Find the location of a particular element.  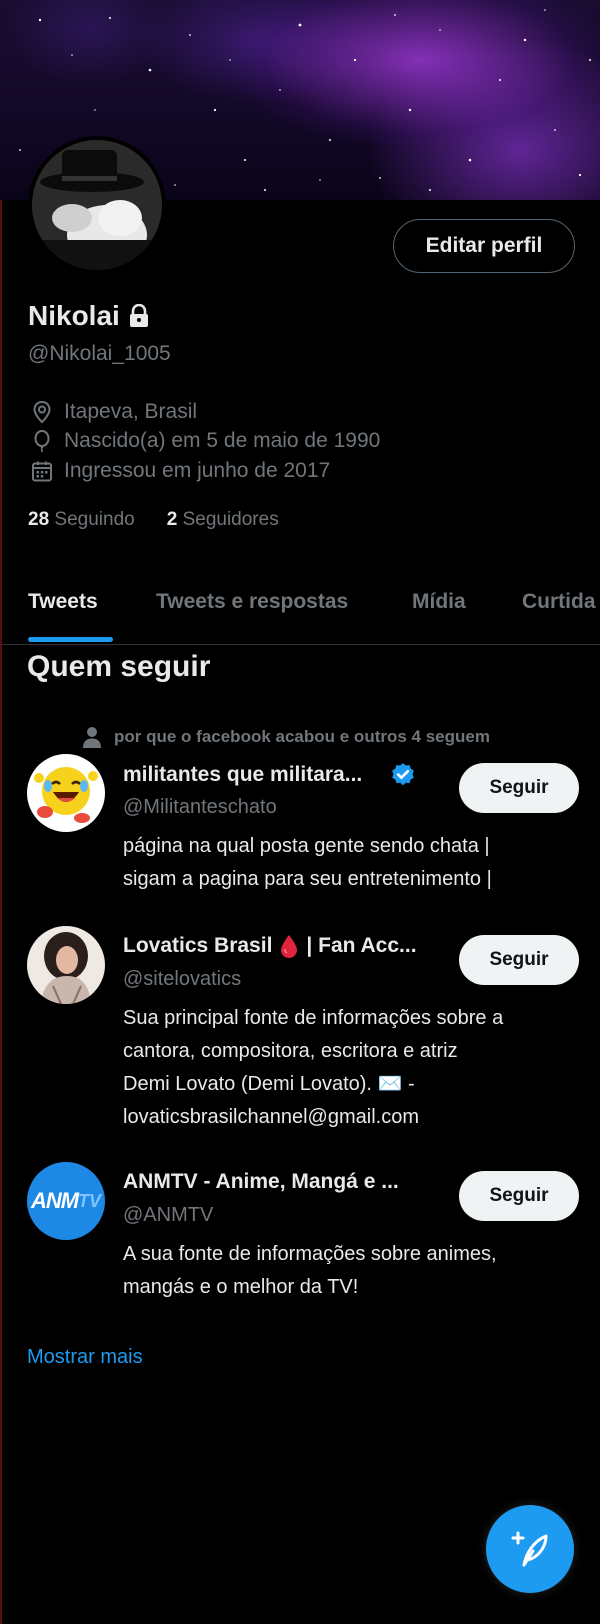

left-edge-line is located at coordinates (1, 812).